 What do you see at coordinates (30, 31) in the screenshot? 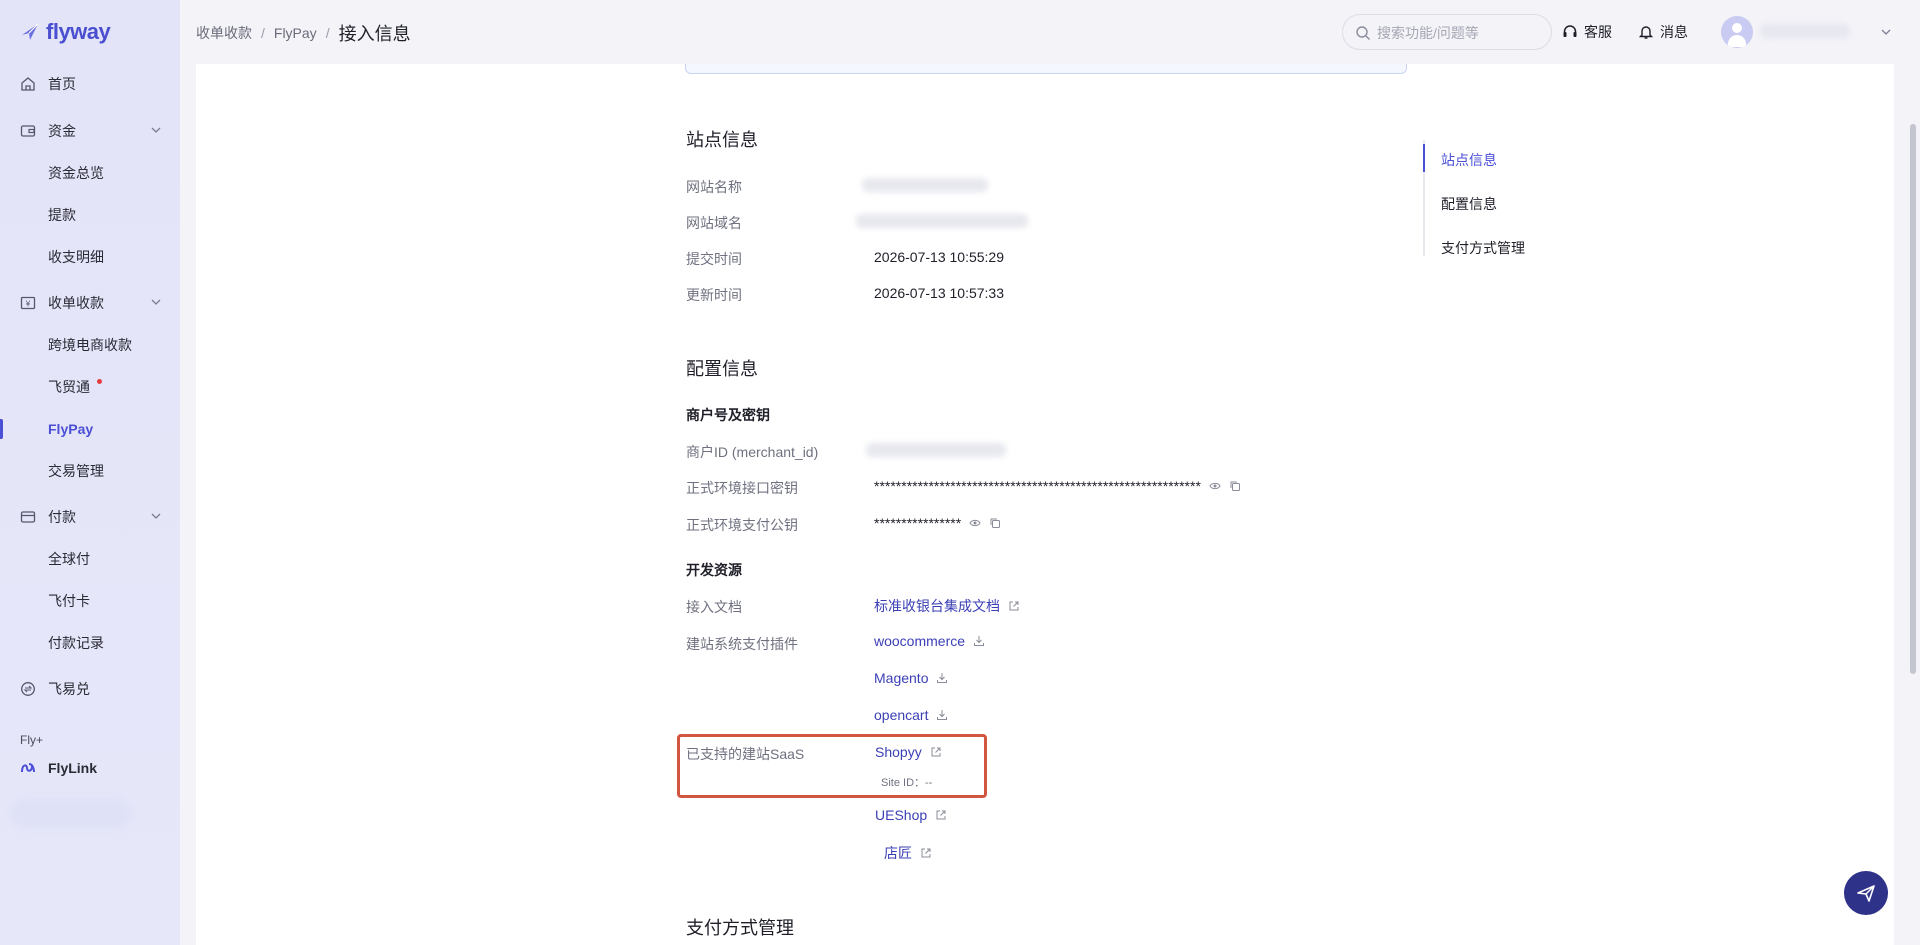
I see `flyway-logo-icon` at bounding box center [30, 31].